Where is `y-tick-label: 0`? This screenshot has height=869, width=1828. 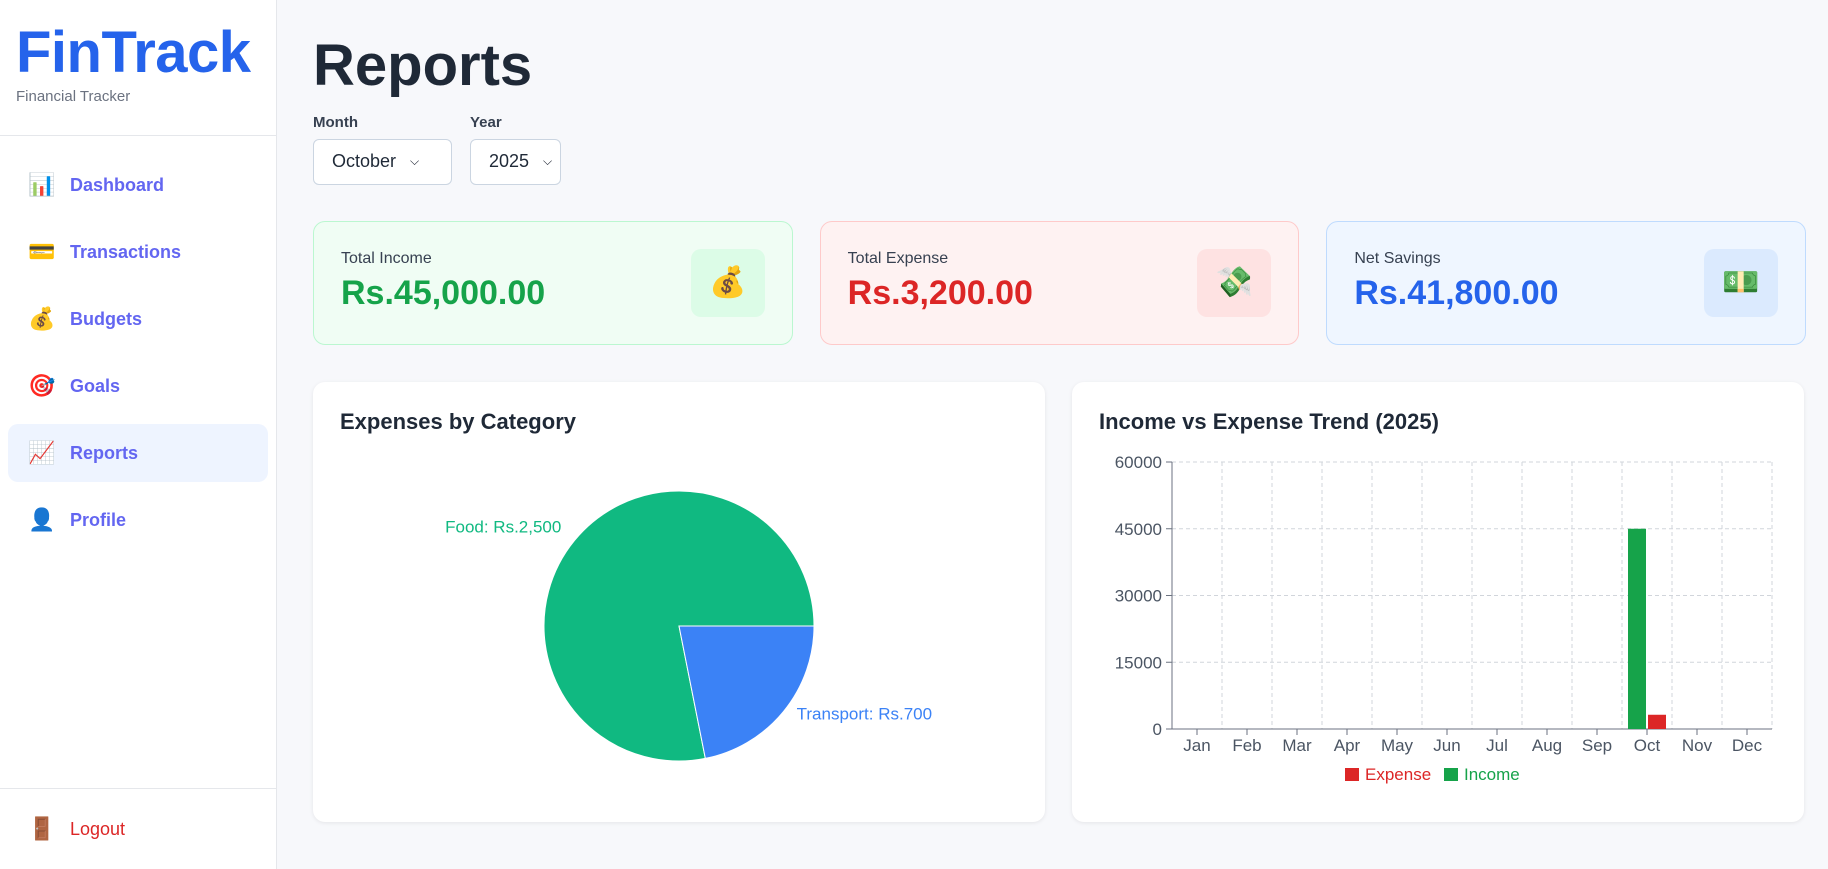
y-tick-label: 0 is located at coordinates (1157, 729).